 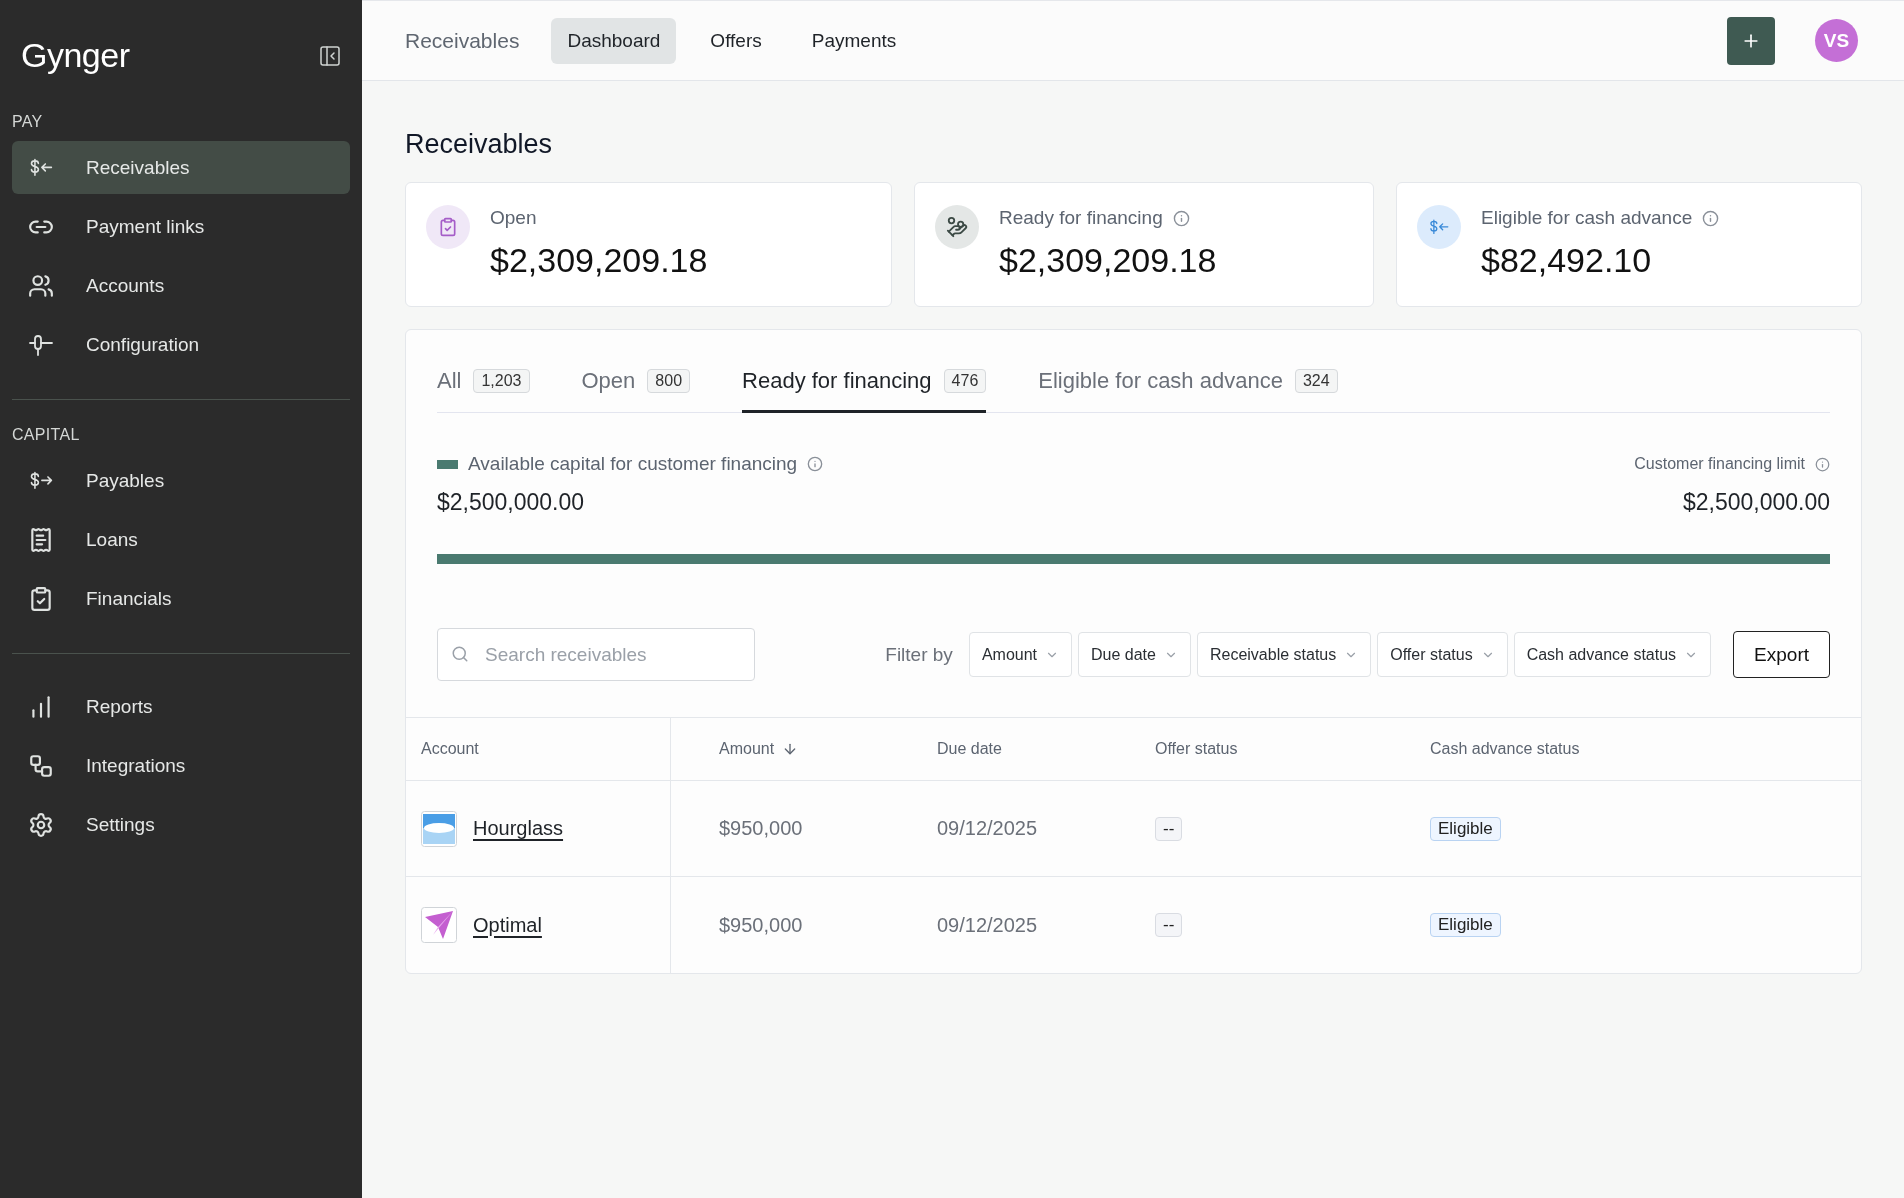 I want to click on filter-tab: All 1,203, so click(x=483, y=390).